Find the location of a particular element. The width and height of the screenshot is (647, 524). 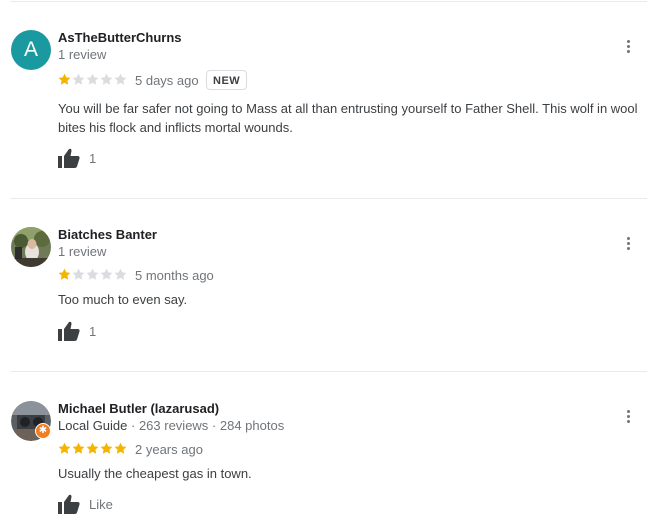

reviewer-name: AsTheButterChurns is located at coordinates (120, 37).